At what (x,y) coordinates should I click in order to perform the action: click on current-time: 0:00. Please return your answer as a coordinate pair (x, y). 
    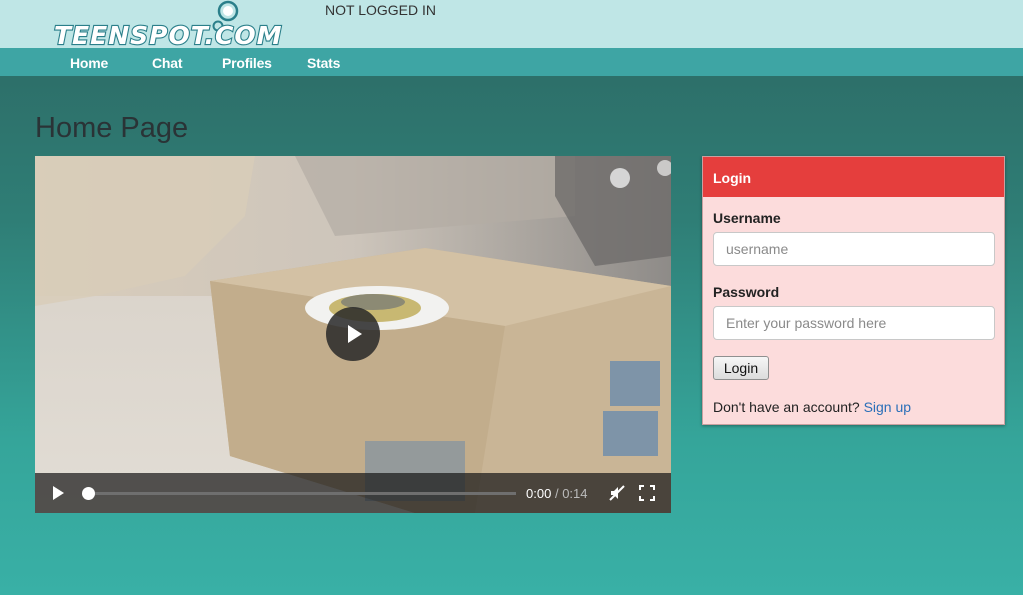
    Looking at the image, I should click on (539, 493).